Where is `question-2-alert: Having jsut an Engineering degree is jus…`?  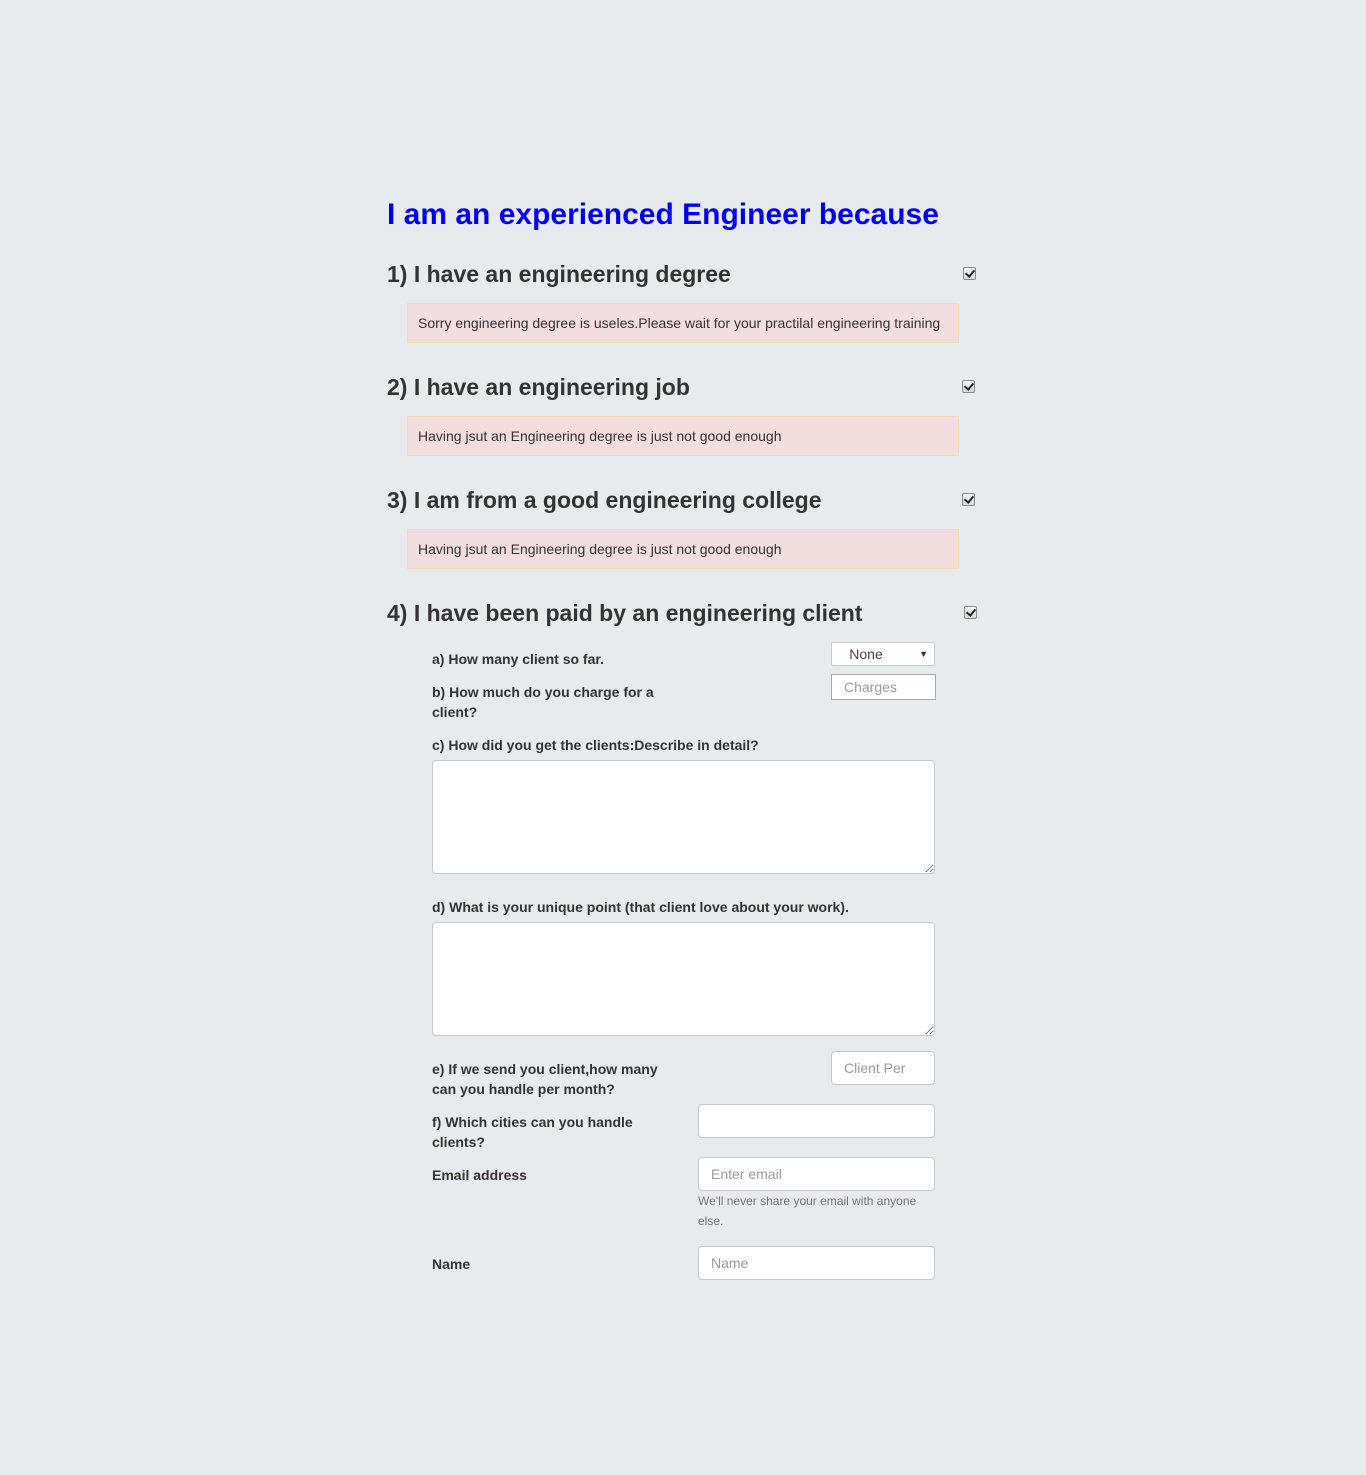 question-2-alert: Having jsut an Engineering degree is jus… is located at coordinates (683, 436).